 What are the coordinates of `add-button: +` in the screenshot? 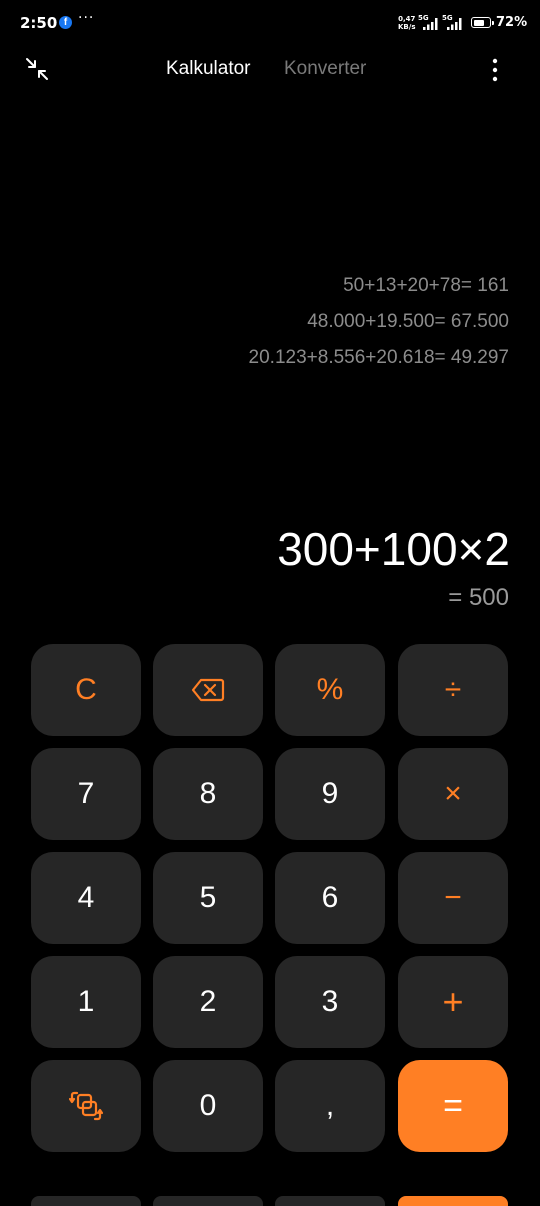 It's located at (453, 1002).